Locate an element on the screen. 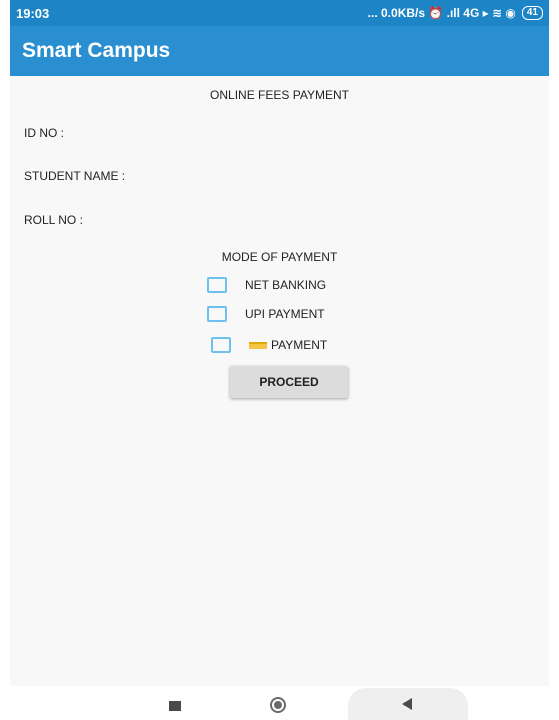 The width and height of the screenshot is (559, 720). proceed-button: PROCEED is located at coordinates (289, 382).